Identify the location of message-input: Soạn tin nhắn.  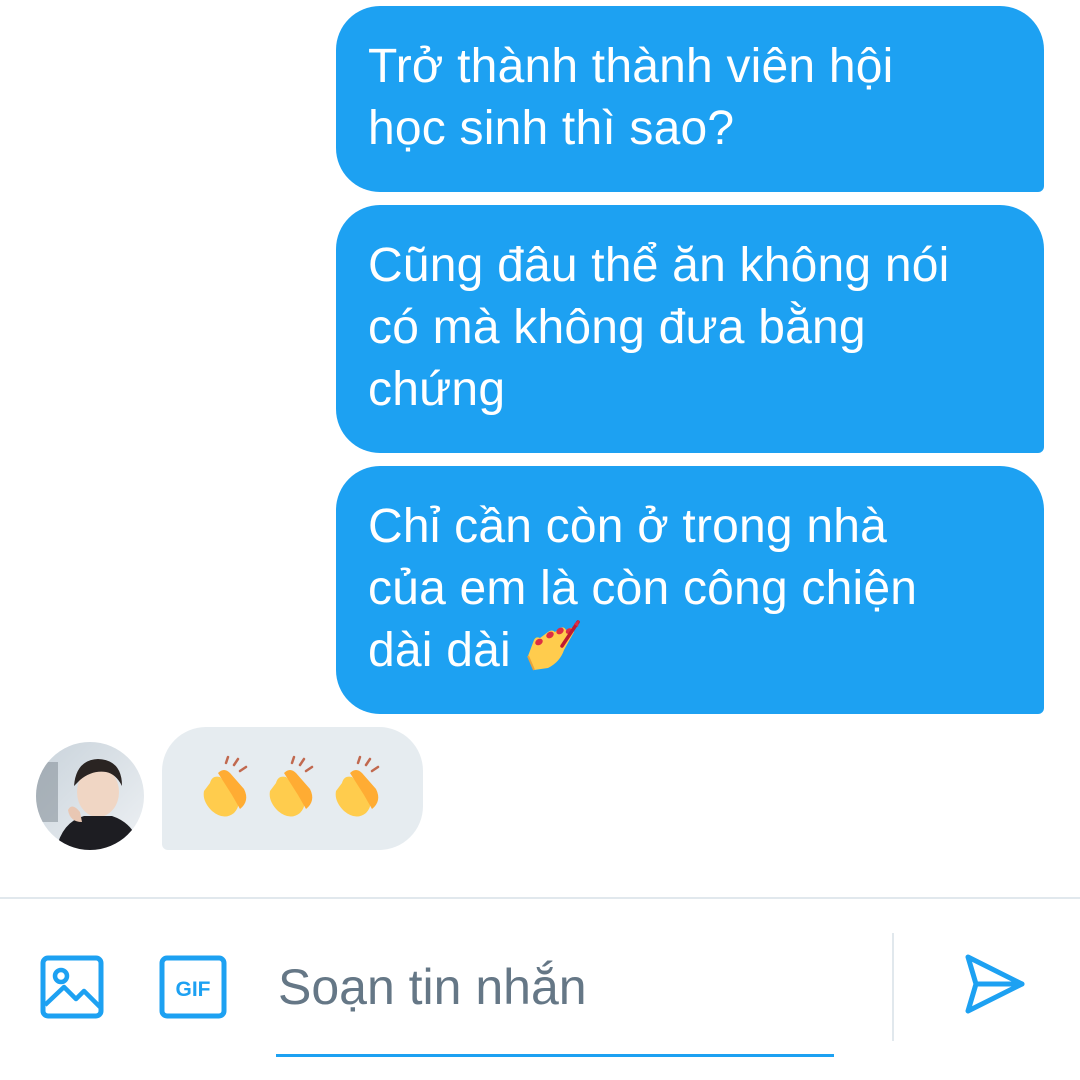
(555, 1003).